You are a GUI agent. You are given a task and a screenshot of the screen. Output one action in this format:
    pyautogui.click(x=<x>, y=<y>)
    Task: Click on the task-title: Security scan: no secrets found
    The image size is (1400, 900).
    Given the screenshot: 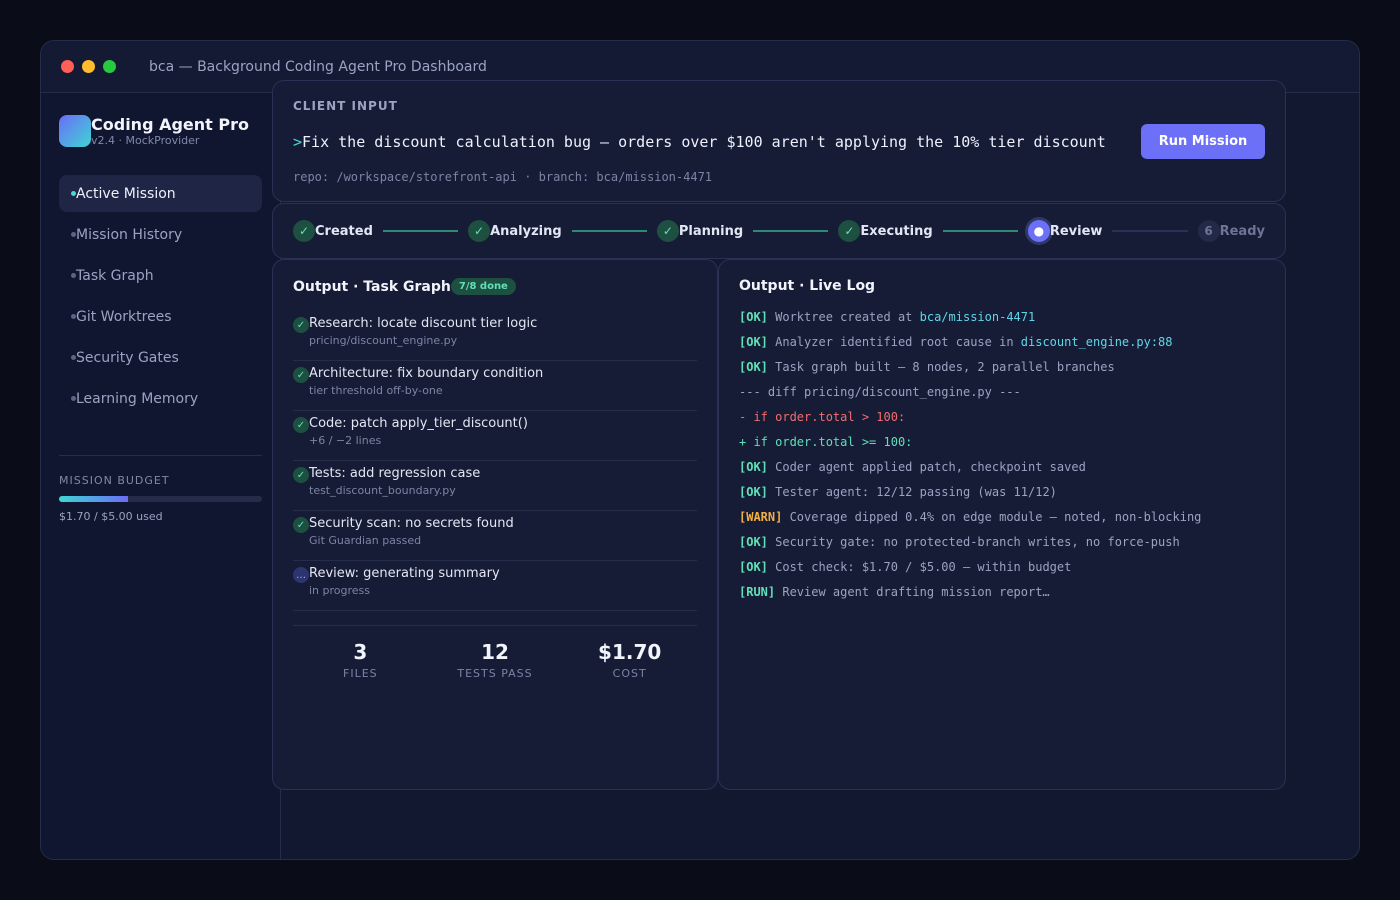 What is the action you would take?
    pyautogui.click(x=411, y=523)
    